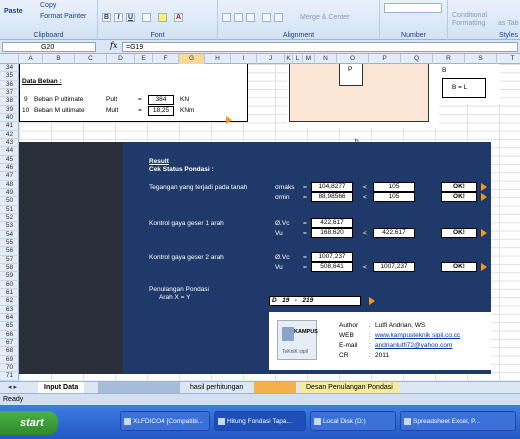 This screenshot has width=520, height=439. What do you see at coordinates (508, 59) in the screenshot?
I see `column-header-t: T` at bounding box center [508, 59].